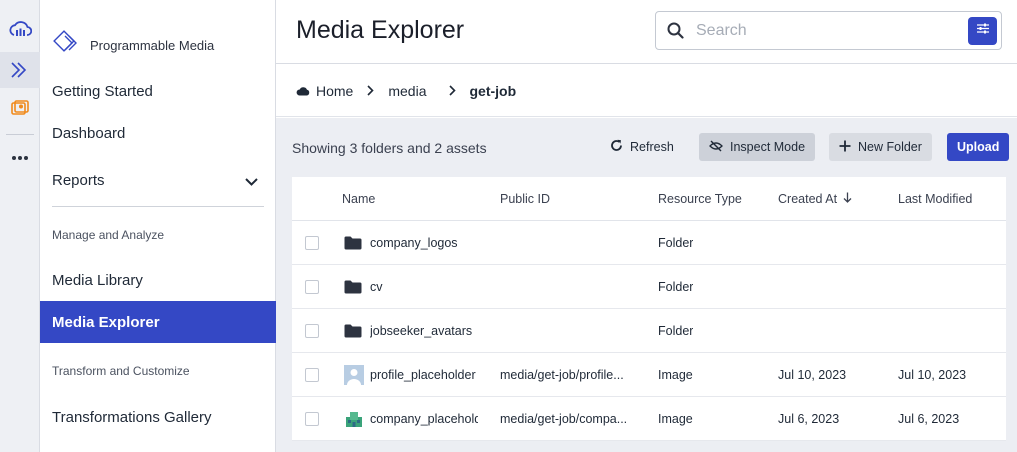 The width and height of the screenshot is (1017, 452). I want to click on search-filters-button, so click(982, 31).